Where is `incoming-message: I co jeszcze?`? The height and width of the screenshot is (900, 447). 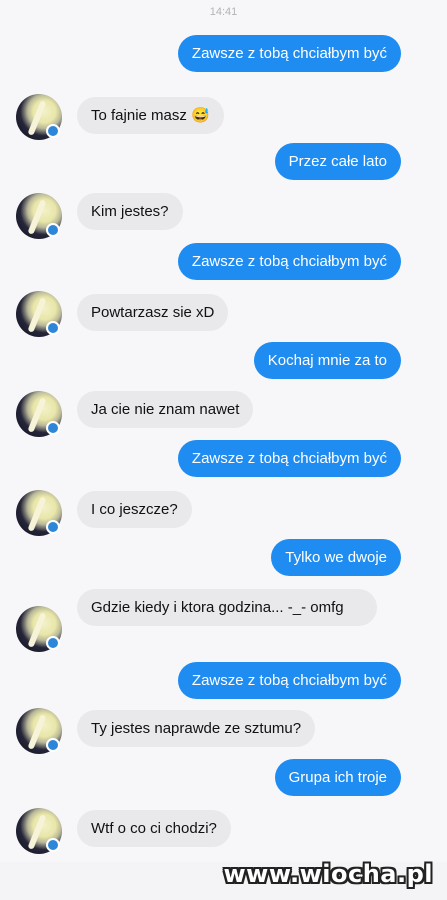
incoming-message: I co jeszcze? is located at coordinates (134, 509).